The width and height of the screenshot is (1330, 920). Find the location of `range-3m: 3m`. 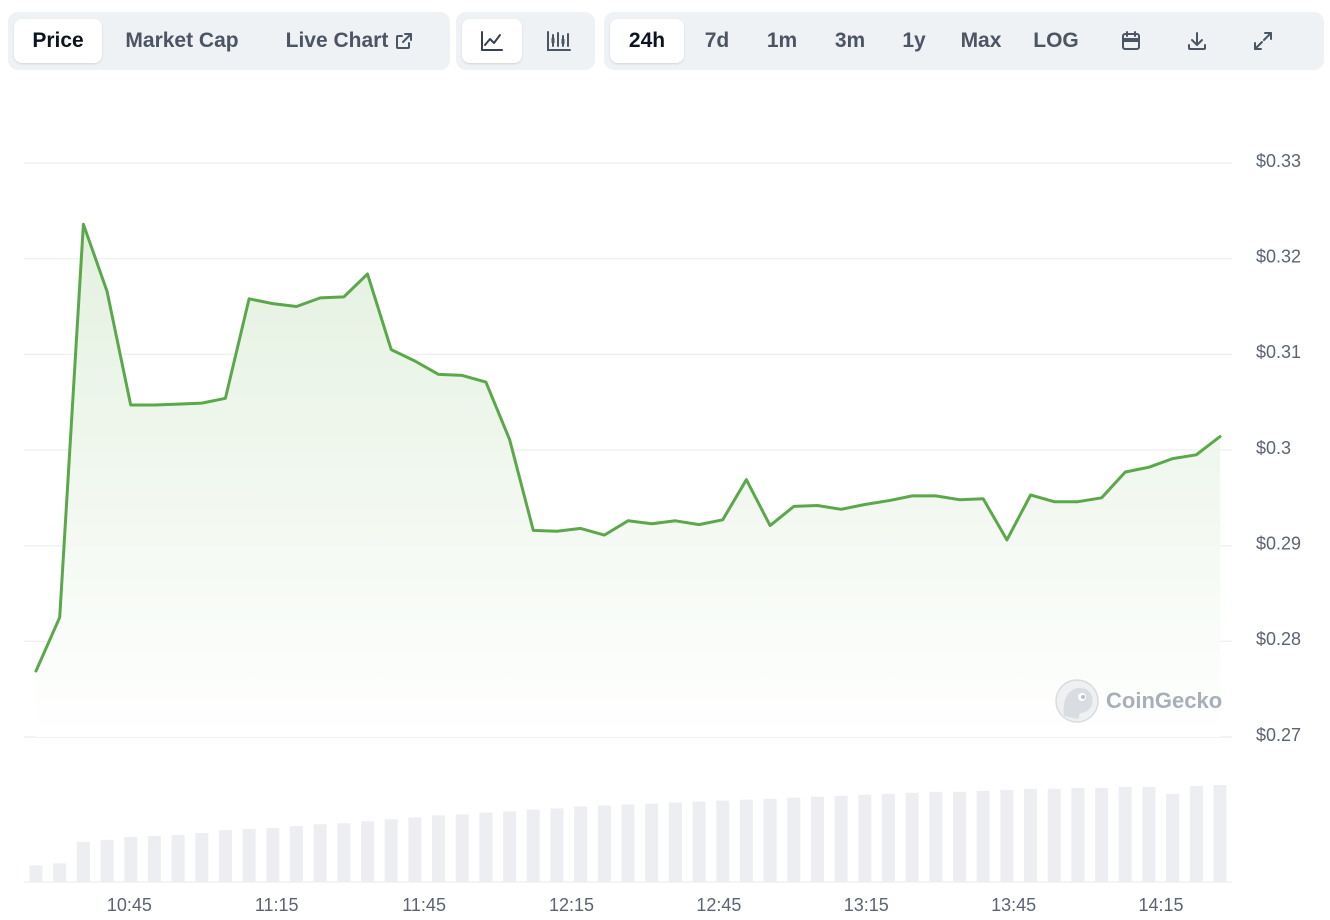

range-3m: 3m is located at coordinates (850, 41).